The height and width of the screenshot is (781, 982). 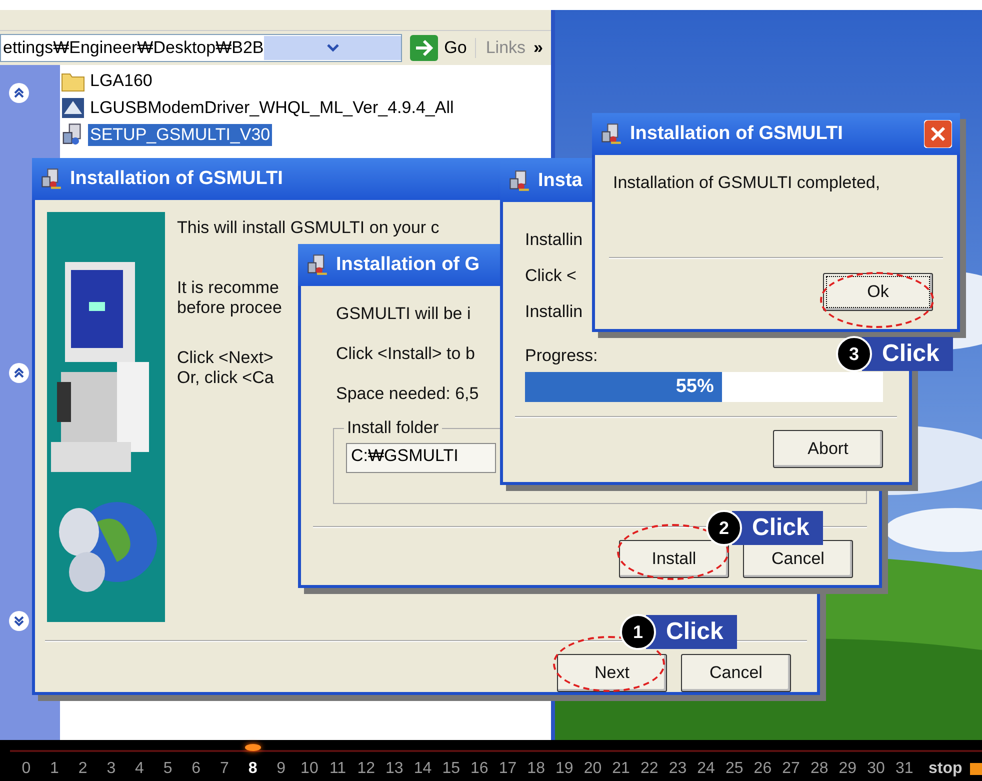 I want to click on info-text: GSMULTI will be i, so click(x=403, y=314).